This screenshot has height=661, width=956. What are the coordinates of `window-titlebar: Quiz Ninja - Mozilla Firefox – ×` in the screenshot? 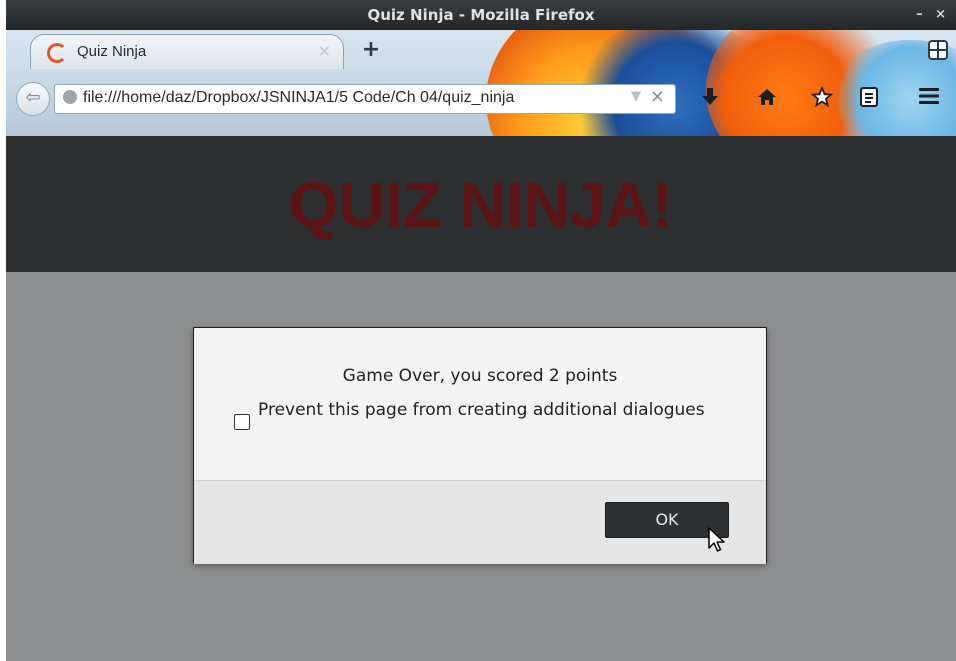 It's located at (481, 15).